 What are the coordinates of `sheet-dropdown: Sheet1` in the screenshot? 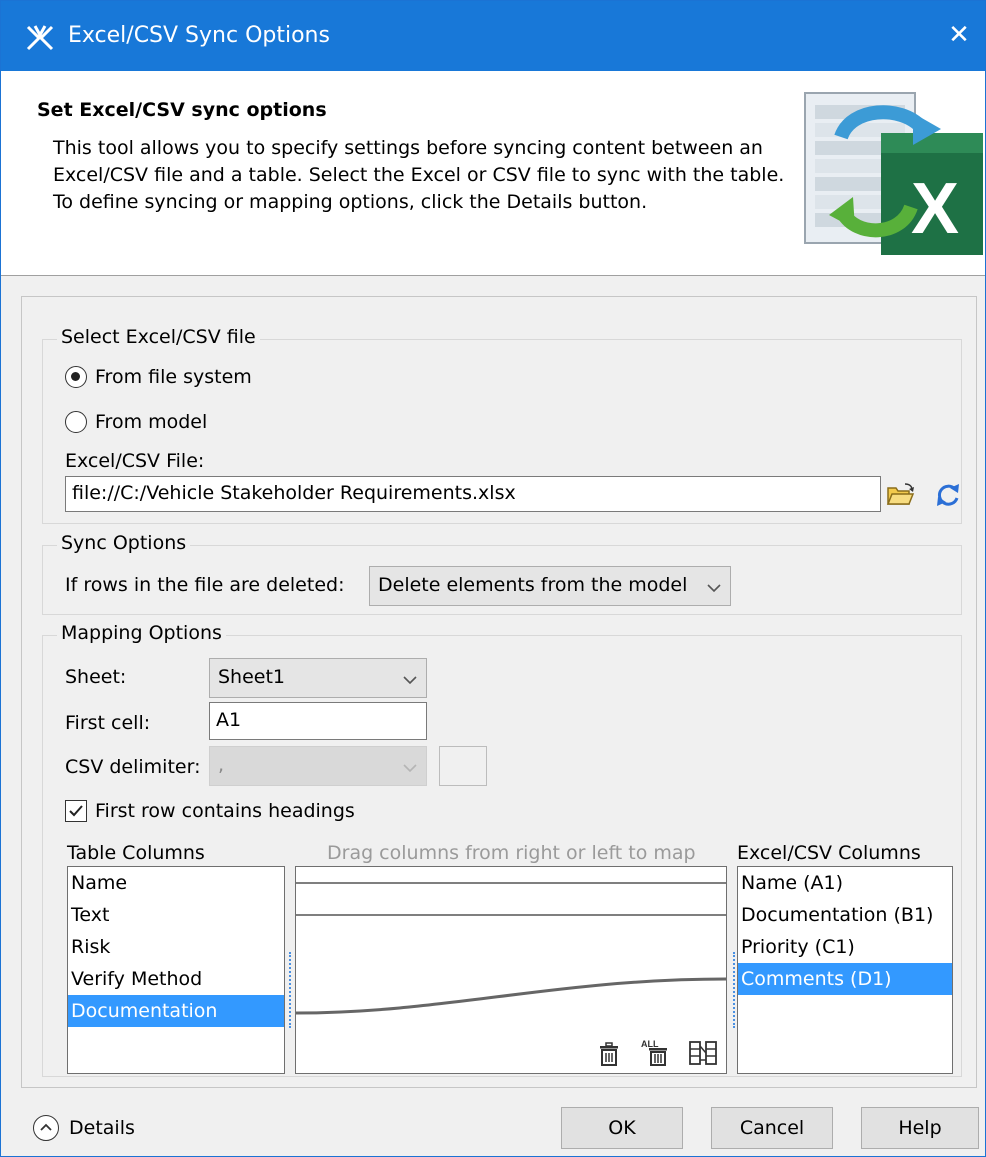 It's located at (318, 678).